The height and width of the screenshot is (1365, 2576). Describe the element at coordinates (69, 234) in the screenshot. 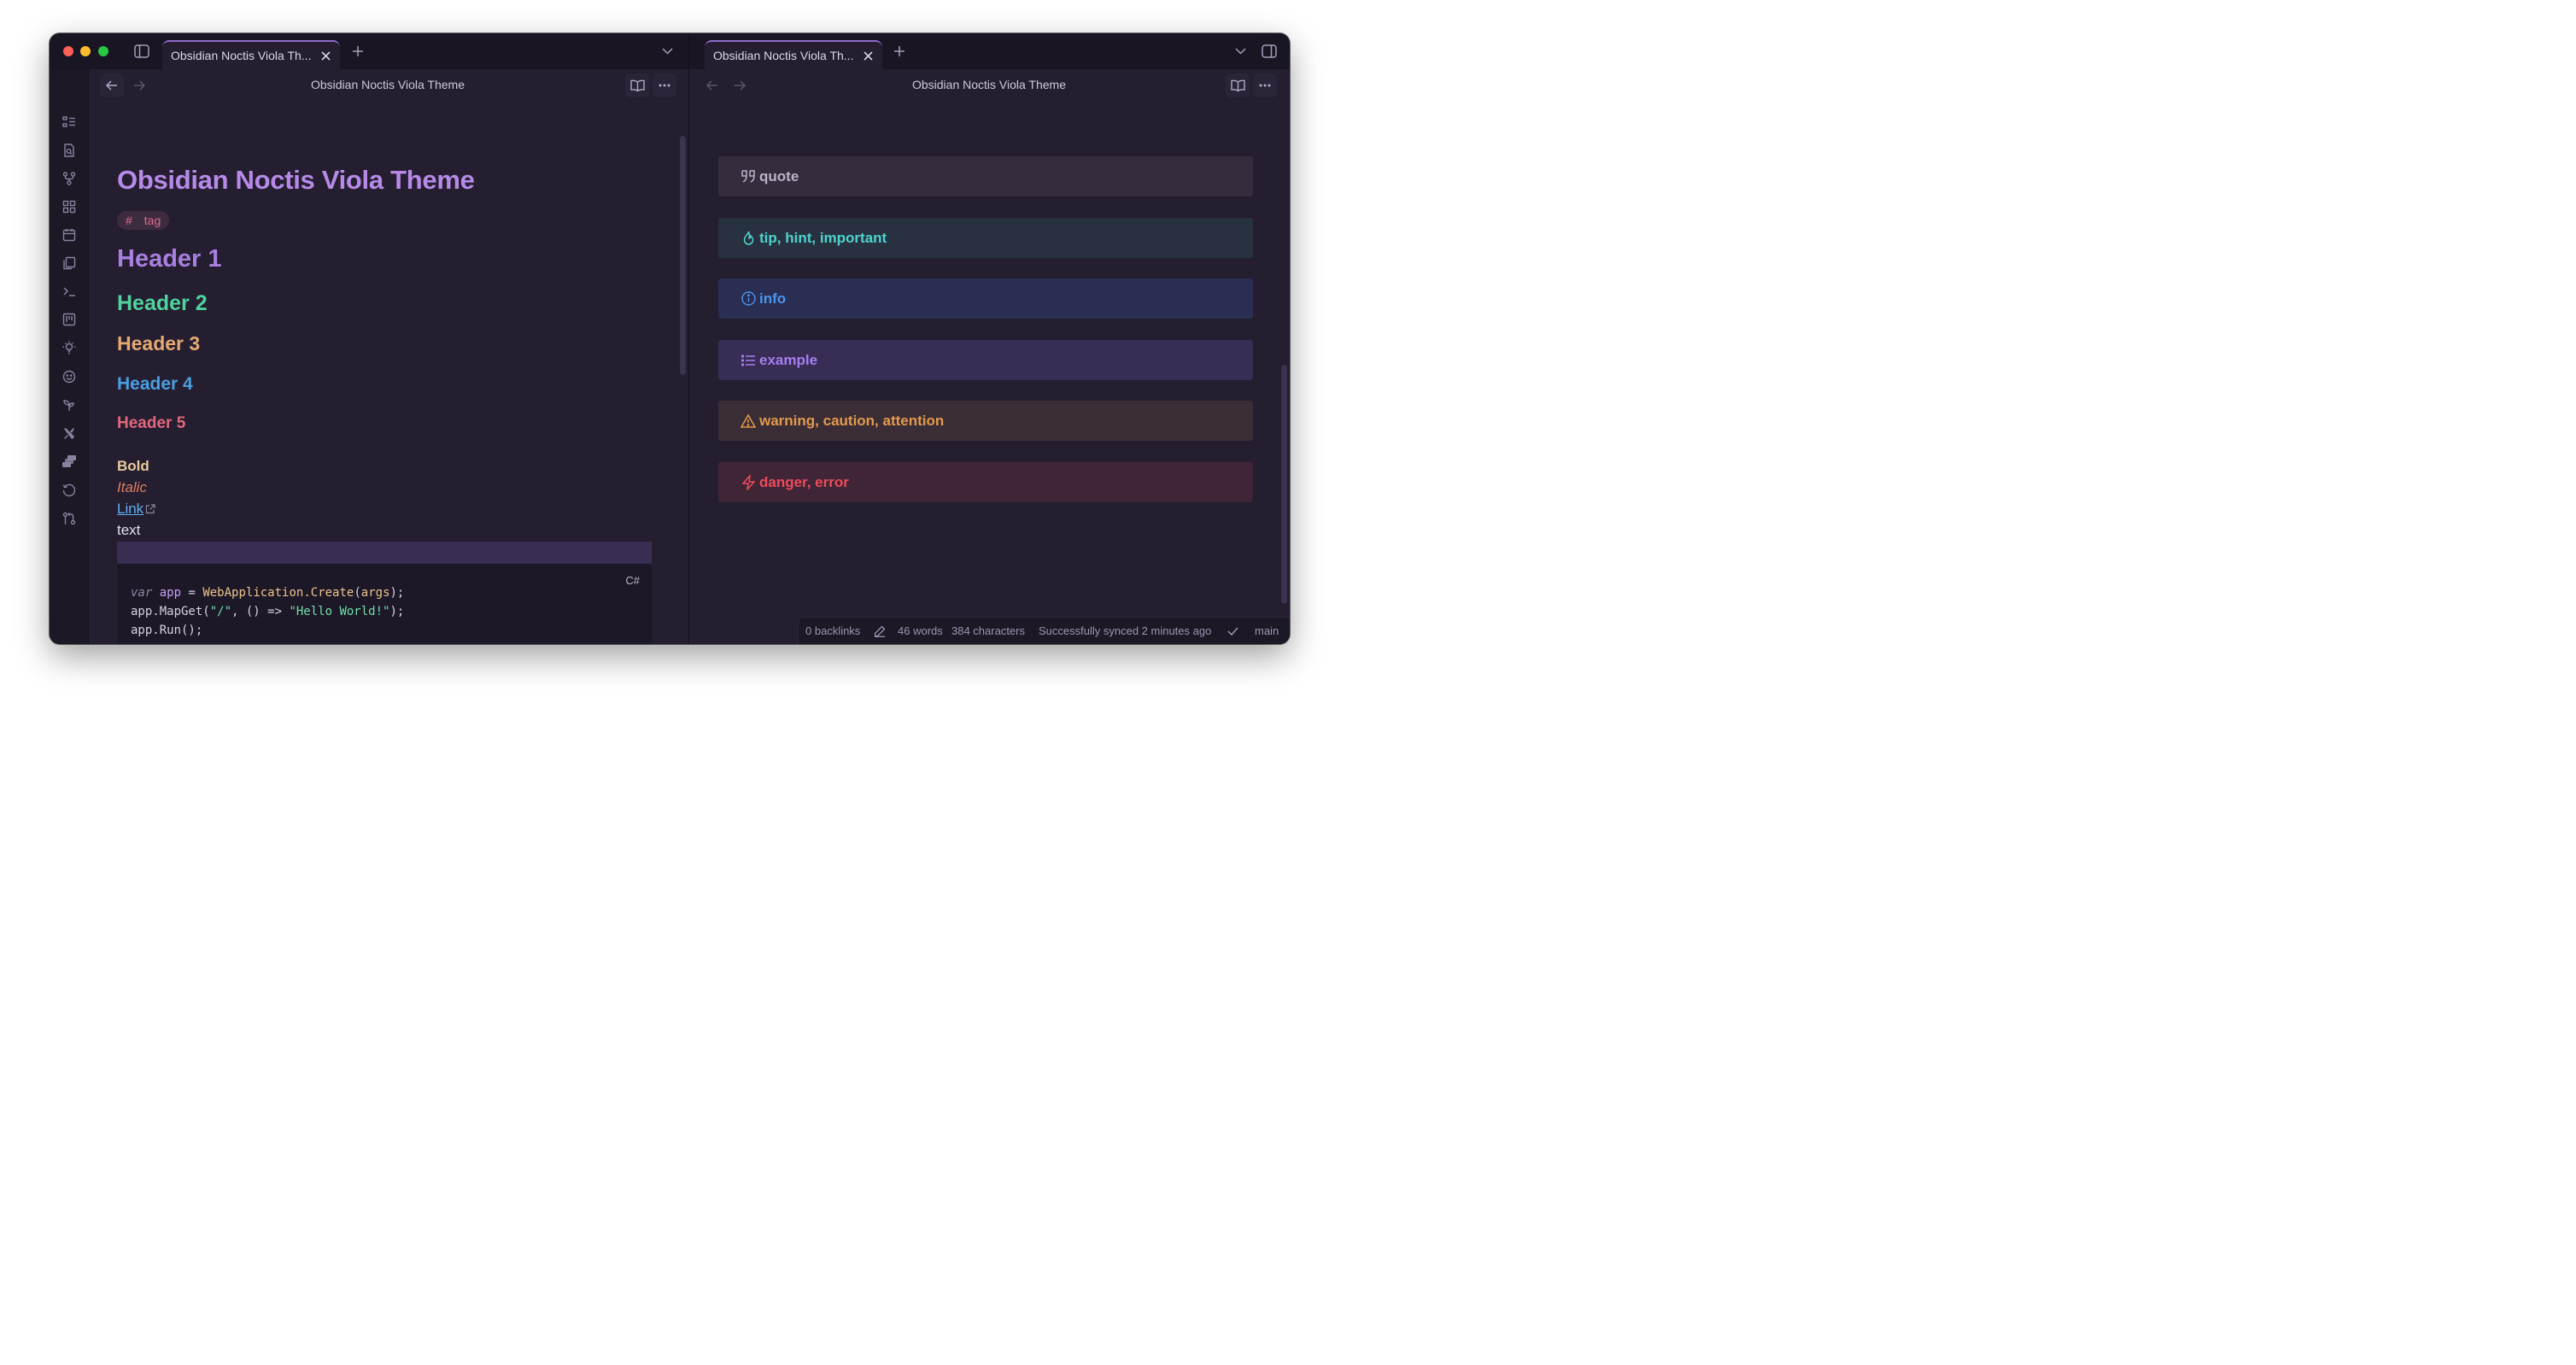

I see `calendar-icon` at that location.